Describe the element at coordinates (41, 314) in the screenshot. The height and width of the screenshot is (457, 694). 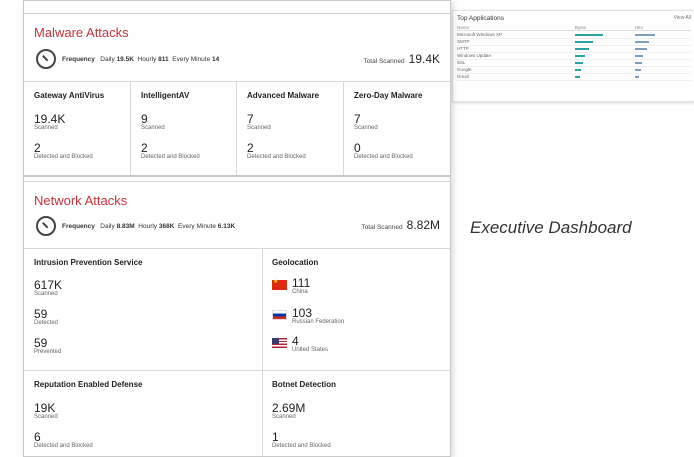
I see `detected-value: 59` at that location.